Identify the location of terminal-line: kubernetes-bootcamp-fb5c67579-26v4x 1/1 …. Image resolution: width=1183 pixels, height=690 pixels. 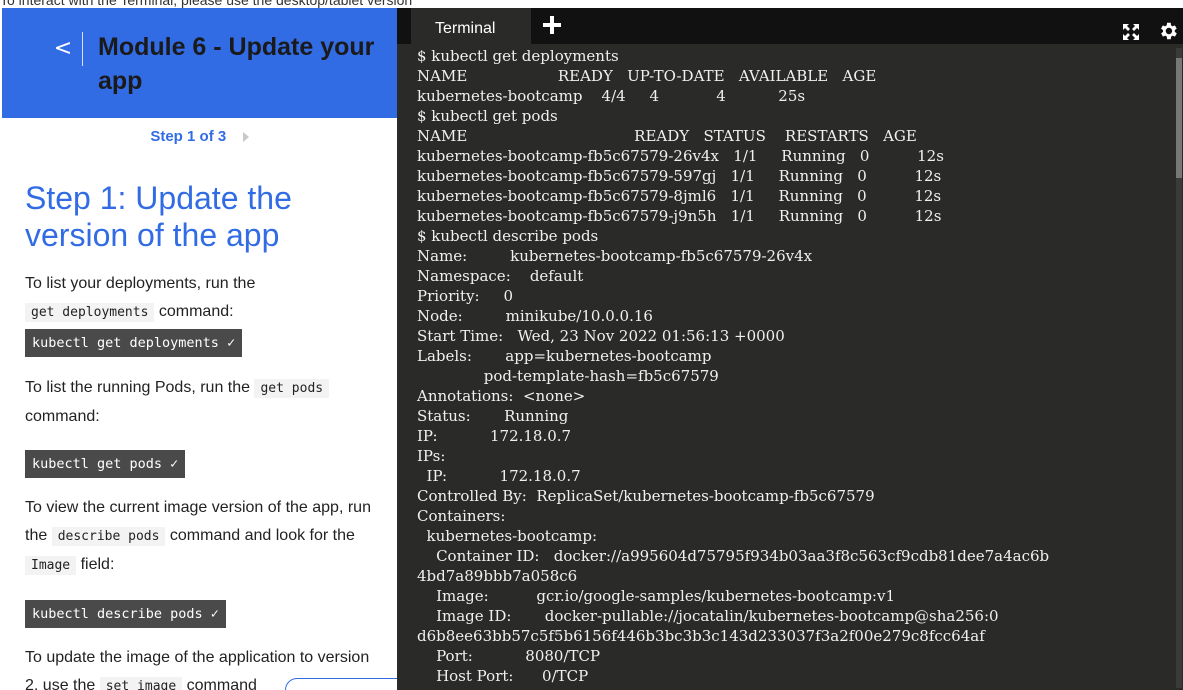
(680, 156).